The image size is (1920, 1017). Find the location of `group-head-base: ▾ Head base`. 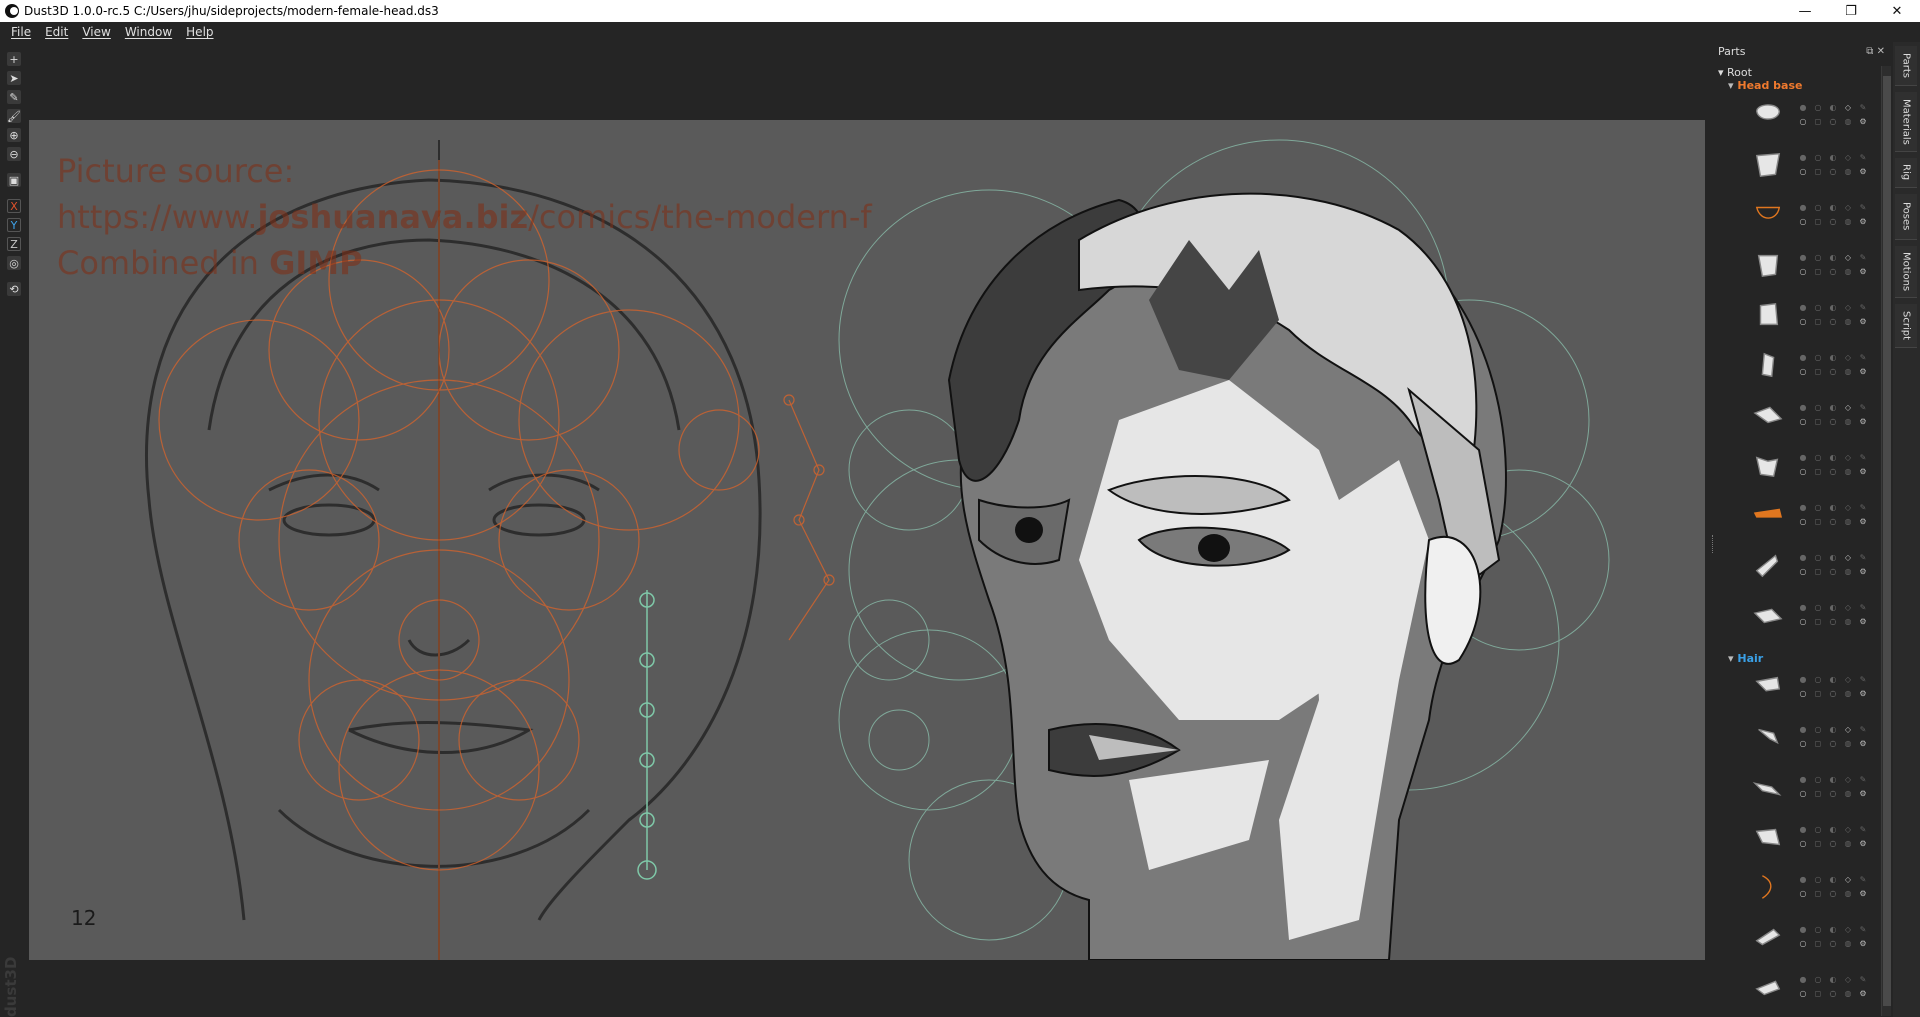

group-head-base: ▾ Head base is located at coordinates (1765, 85).